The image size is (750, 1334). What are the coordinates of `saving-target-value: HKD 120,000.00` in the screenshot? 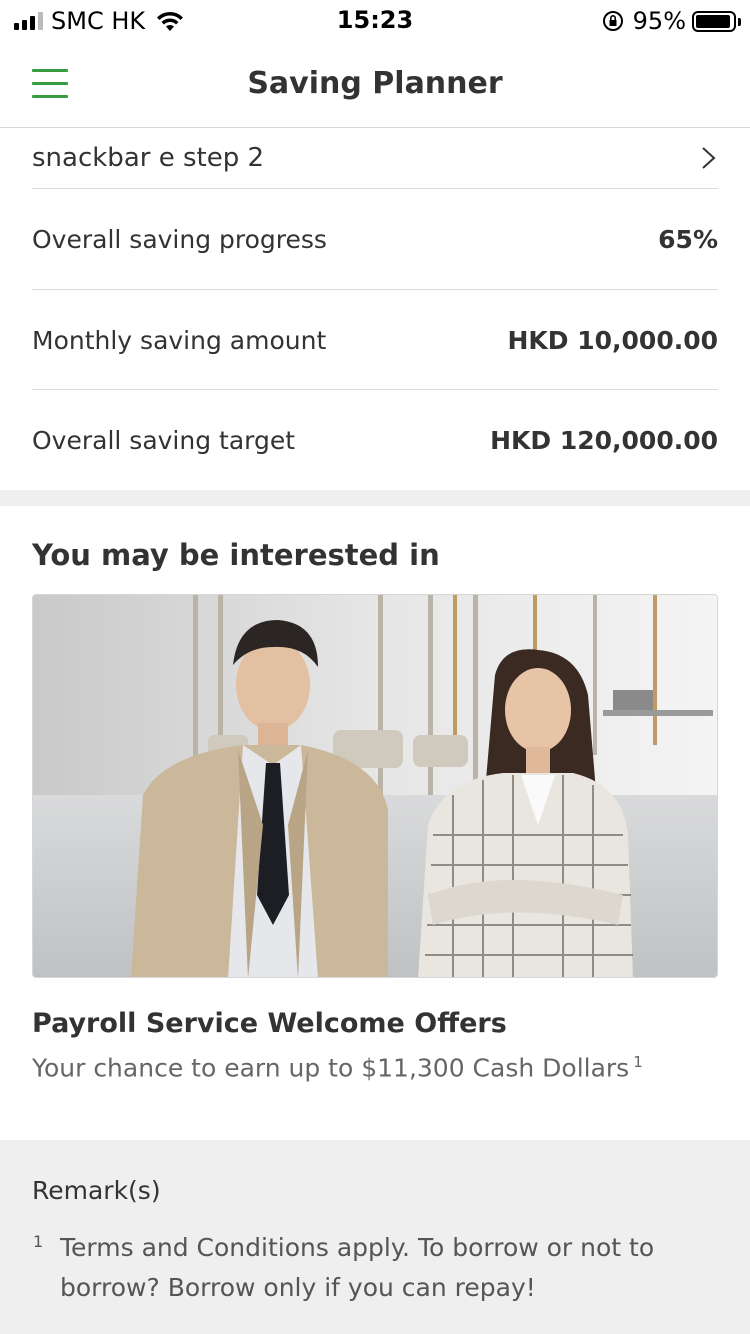 It's located at (604, 440).